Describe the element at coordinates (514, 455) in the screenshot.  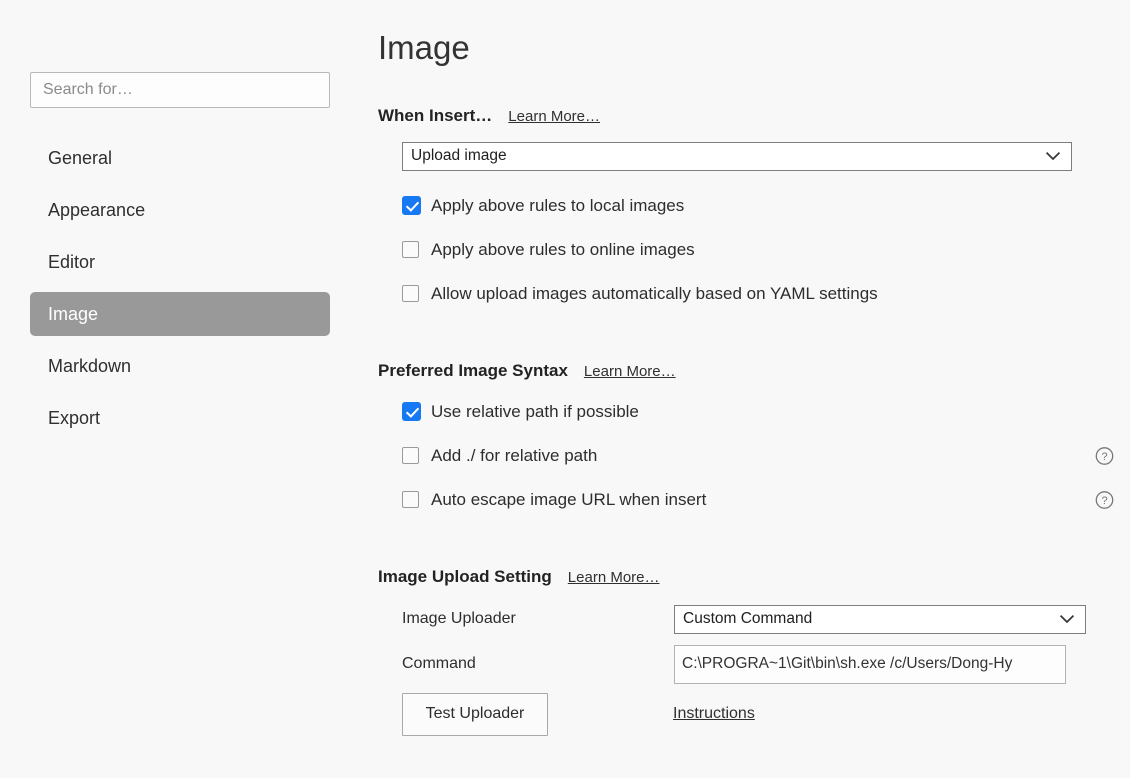
I see `checkbox-label: Add ./ for relative path` at that location.